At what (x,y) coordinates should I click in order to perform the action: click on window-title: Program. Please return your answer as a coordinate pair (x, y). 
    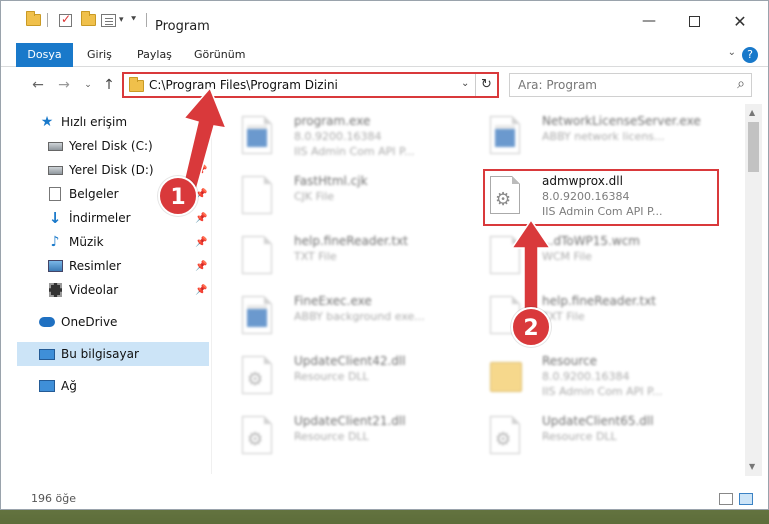
    Looking at the image, I should click on (182, 26).